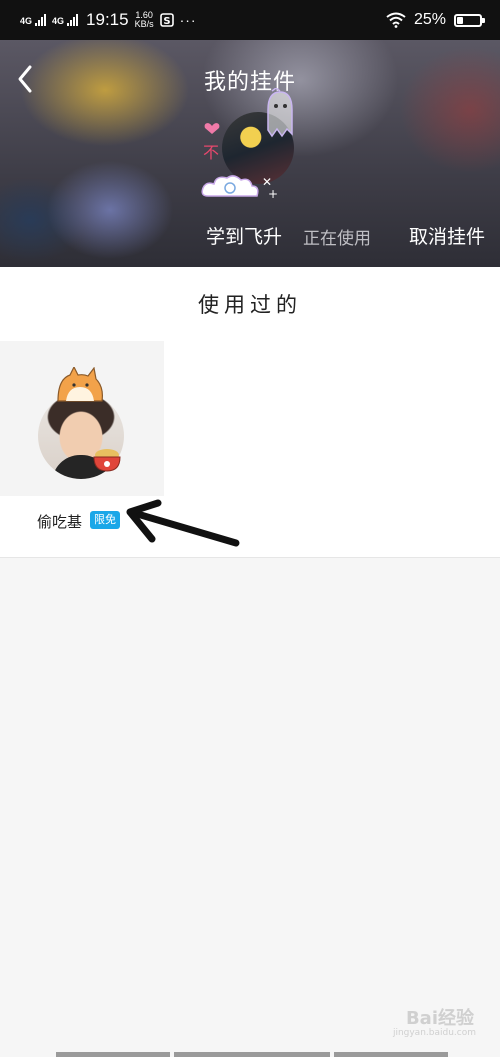  Describe the element at coordinates (60, 522) in the screenshot. I see `pendant-name: 偷吃基` at that location.